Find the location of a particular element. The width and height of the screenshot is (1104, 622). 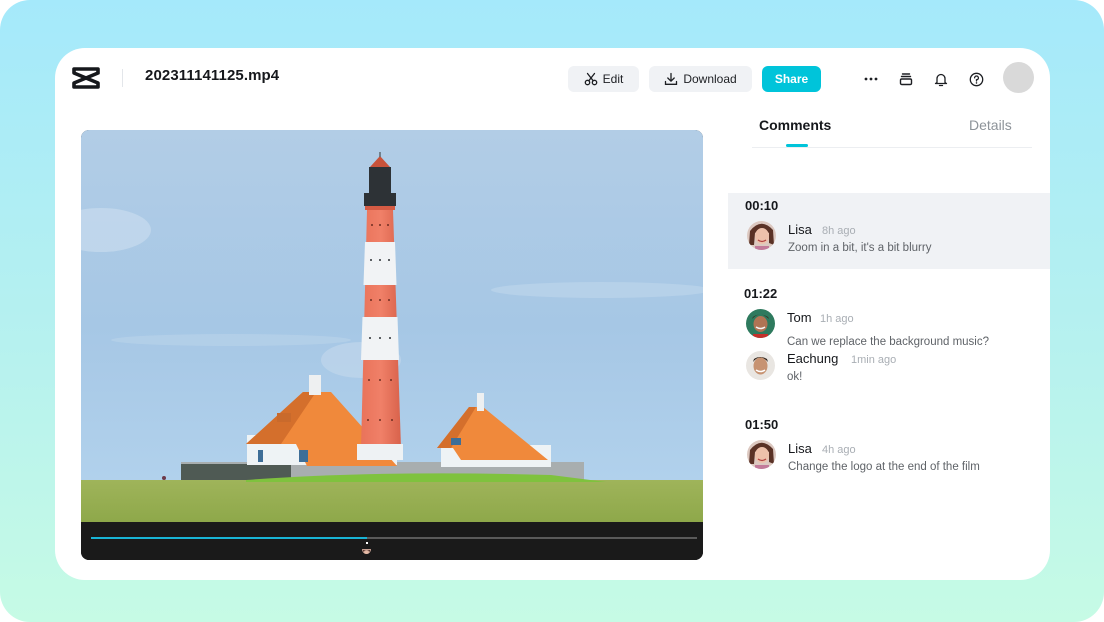

progress-fill is located at coordinates (229, 538).